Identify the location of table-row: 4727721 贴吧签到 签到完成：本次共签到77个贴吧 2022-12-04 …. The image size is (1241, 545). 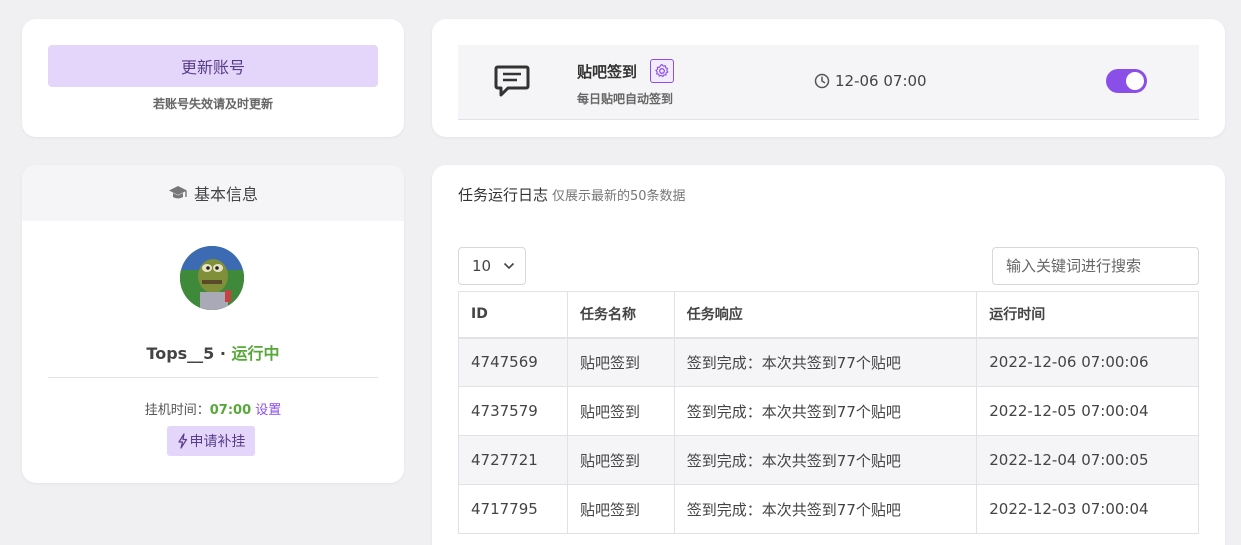
(828, 460).